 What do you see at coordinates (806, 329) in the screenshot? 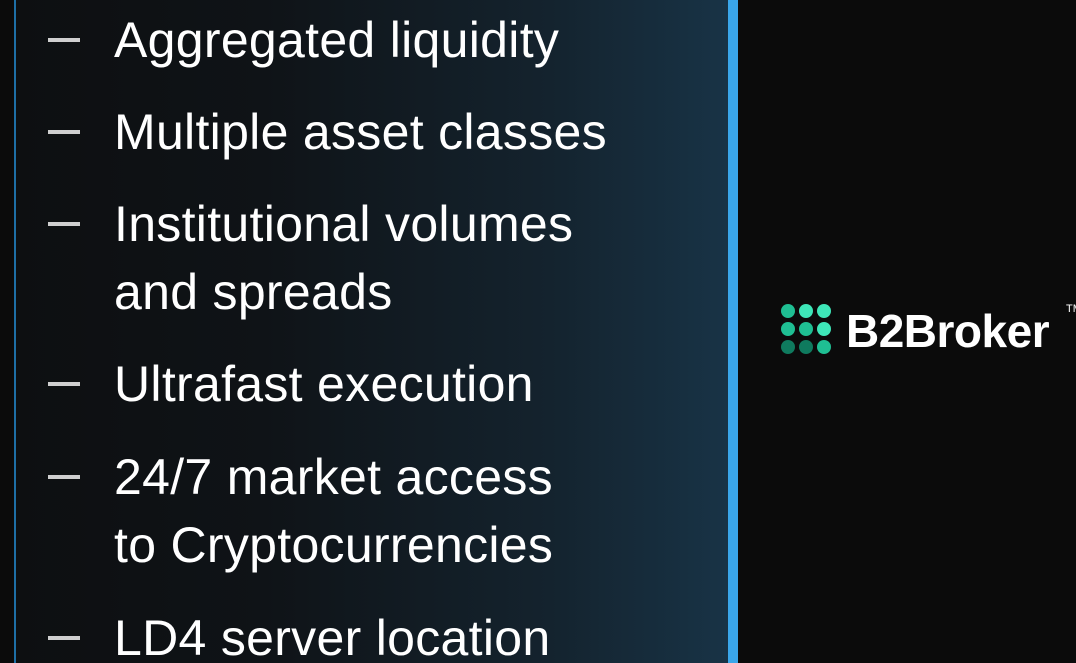
I see `b2broker-dot-grid-icon` at bounding box center [806, 329].